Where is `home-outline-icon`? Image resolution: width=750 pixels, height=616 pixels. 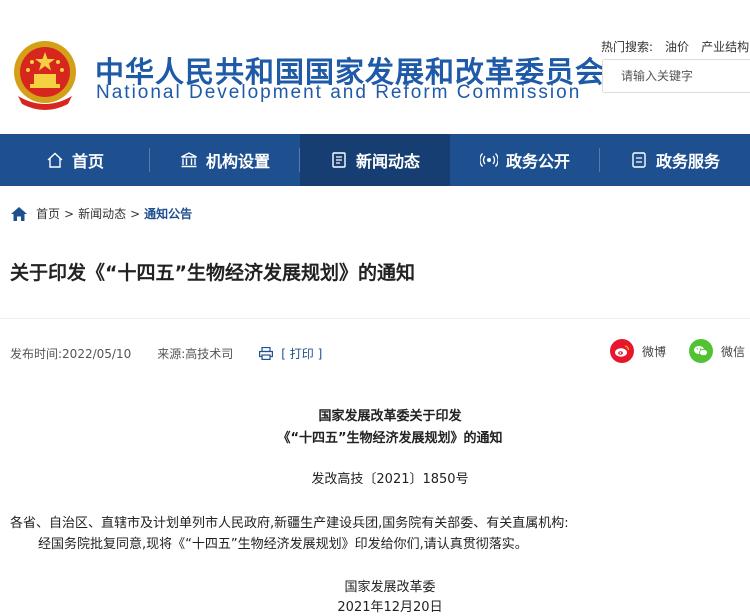
home-outline-icon is located at coordinates (55, 160).